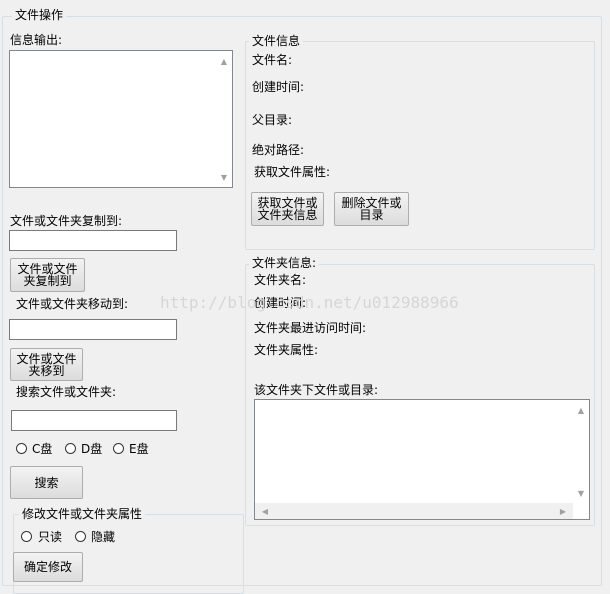 This screenshot has height=594, width=610. Describe the element at coordinates (118, 448) in the screenshot. I see `drive-e-radio` at that location.